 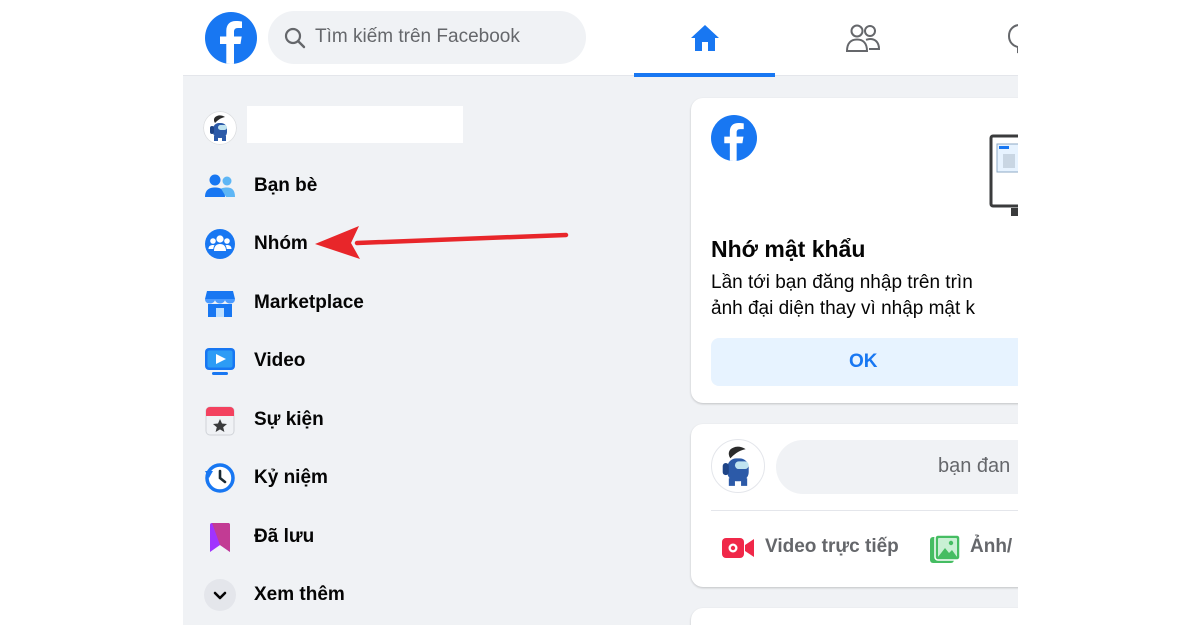 What do you see at coordinates (704, 75) in the screenshot?
I see `active-tab-indicator` at bounding box center [704, 75].